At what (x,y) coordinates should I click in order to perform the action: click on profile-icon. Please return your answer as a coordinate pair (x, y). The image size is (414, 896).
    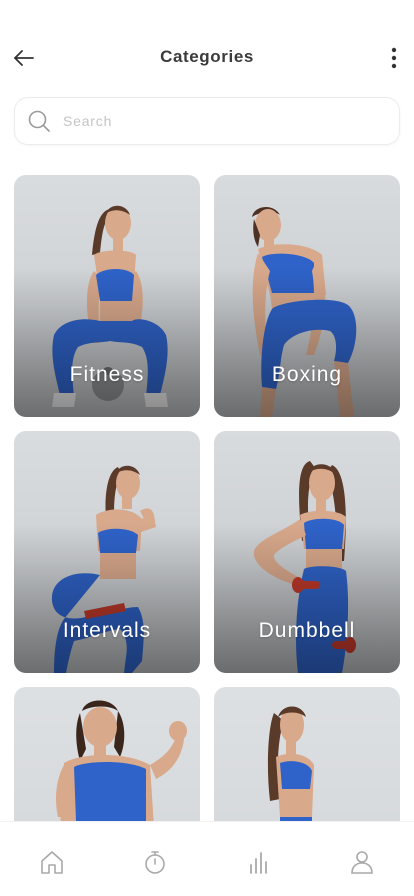
    Looking at the image, I should click on (362, 862).